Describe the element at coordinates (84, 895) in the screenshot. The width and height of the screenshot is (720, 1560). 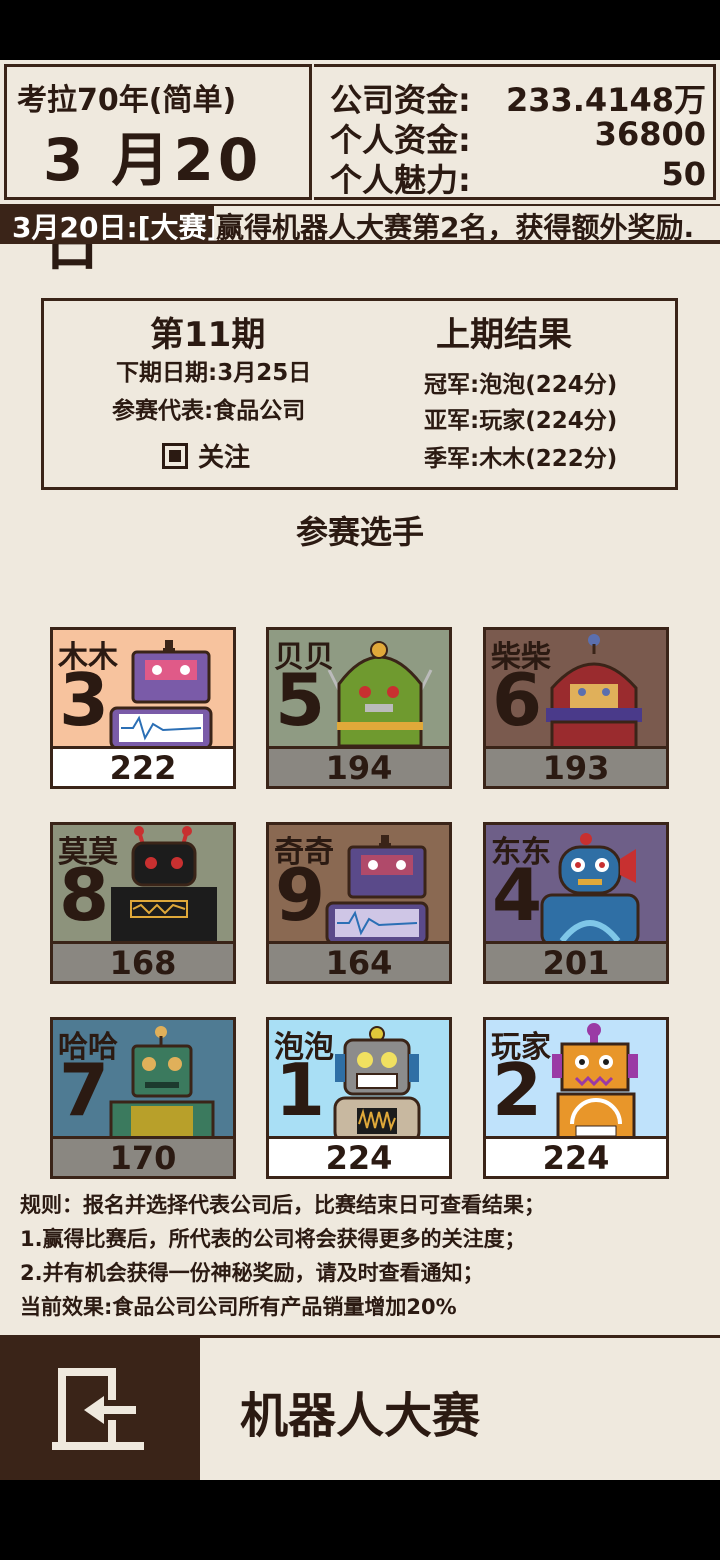
I see `contestant-number: 8` at that location.